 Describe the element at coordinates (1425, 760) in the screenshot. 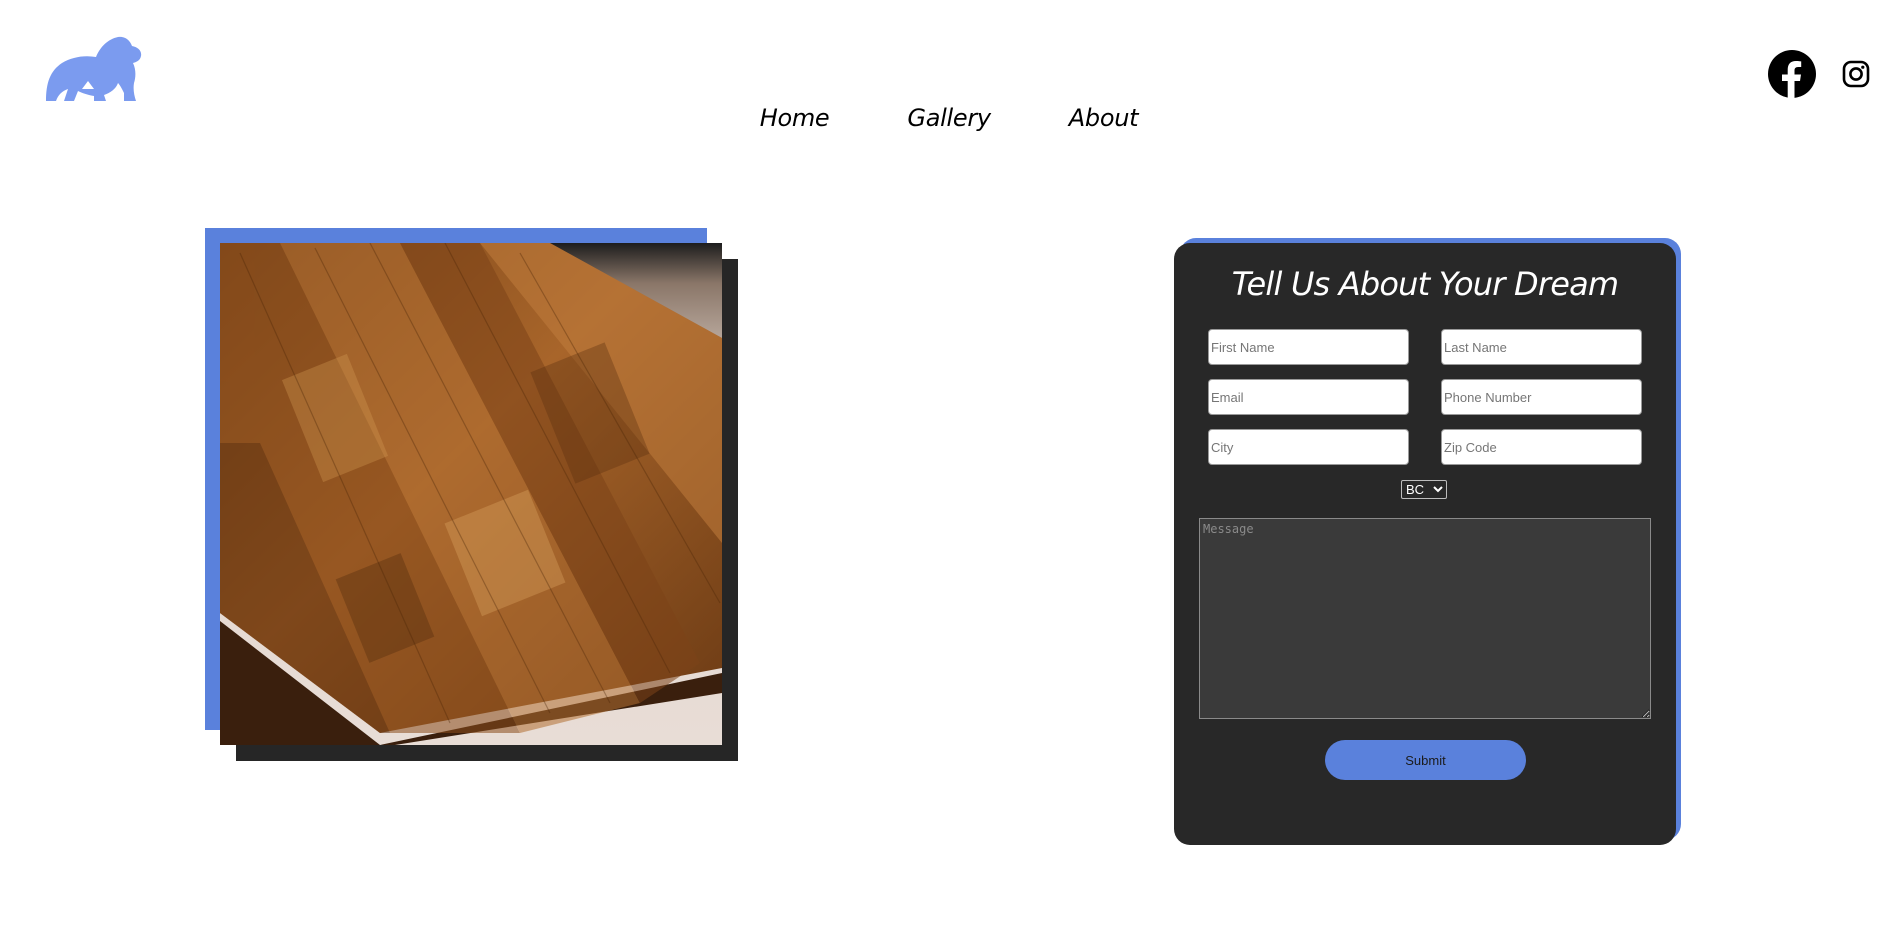

I see `submit-button: Submit` at that location.